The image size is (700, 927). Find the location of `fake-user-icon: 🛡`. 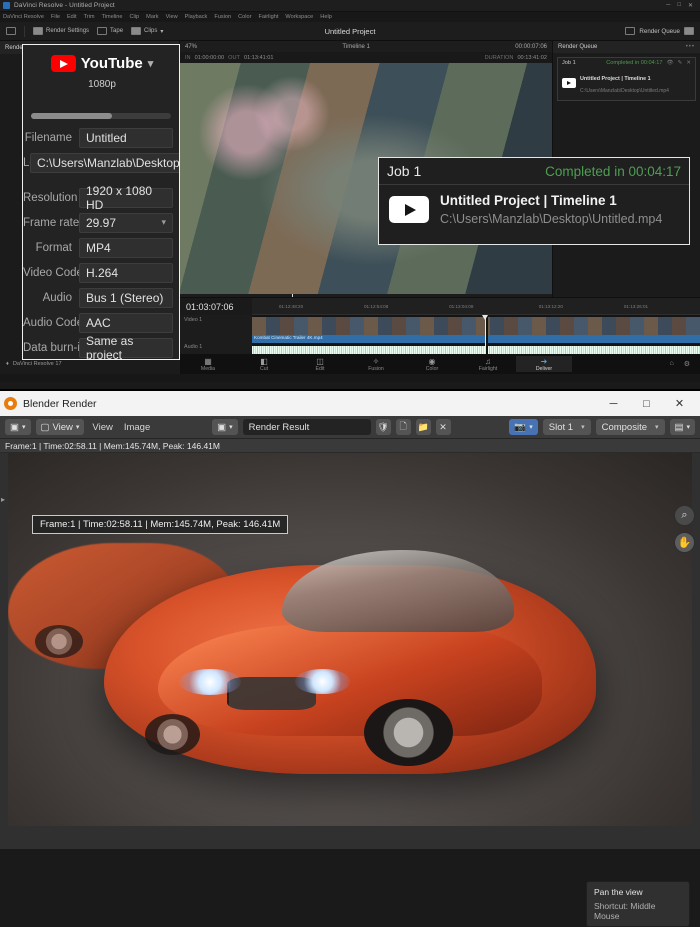

fake-user-icon: 🛡 is located at coordinates (383, 427).